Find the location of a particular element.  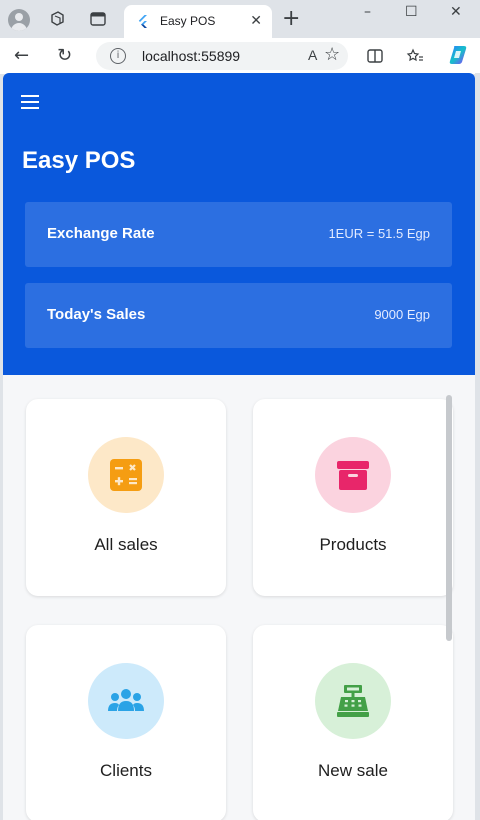

address-bar: i localhost:55899 A ☆ is located at coordinates (222, 56).